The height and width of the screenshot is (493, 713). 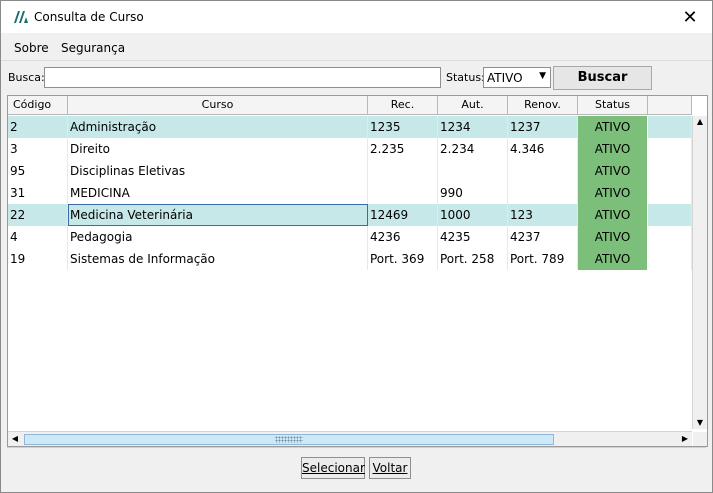 What do you see at coordinates (390, 468) in the screenshot?
I see `back-button: Voltar` at bounding box center [390, 468].